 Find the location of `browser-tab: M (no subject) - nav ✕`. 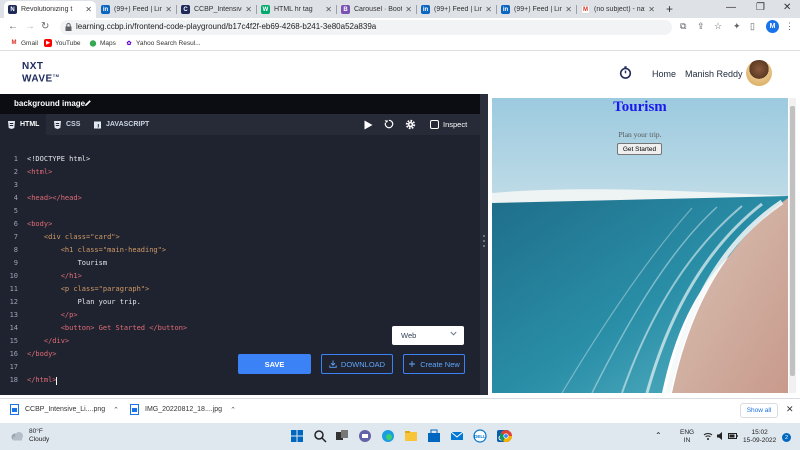

browser-tab: M (no subject) - nav ✕ is located at coordinates (618, 9).